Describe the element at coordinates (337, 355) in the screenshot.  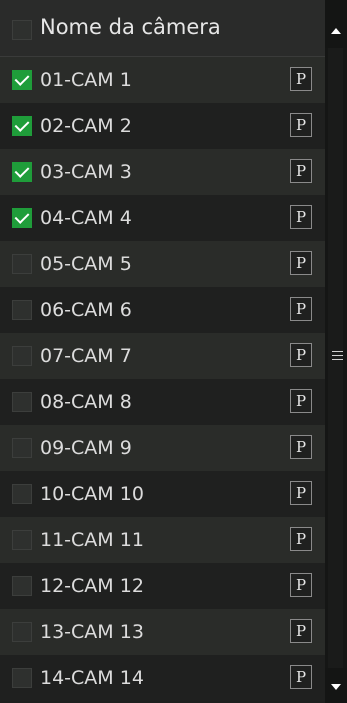
I see `scroll-grip-icon` at that location.